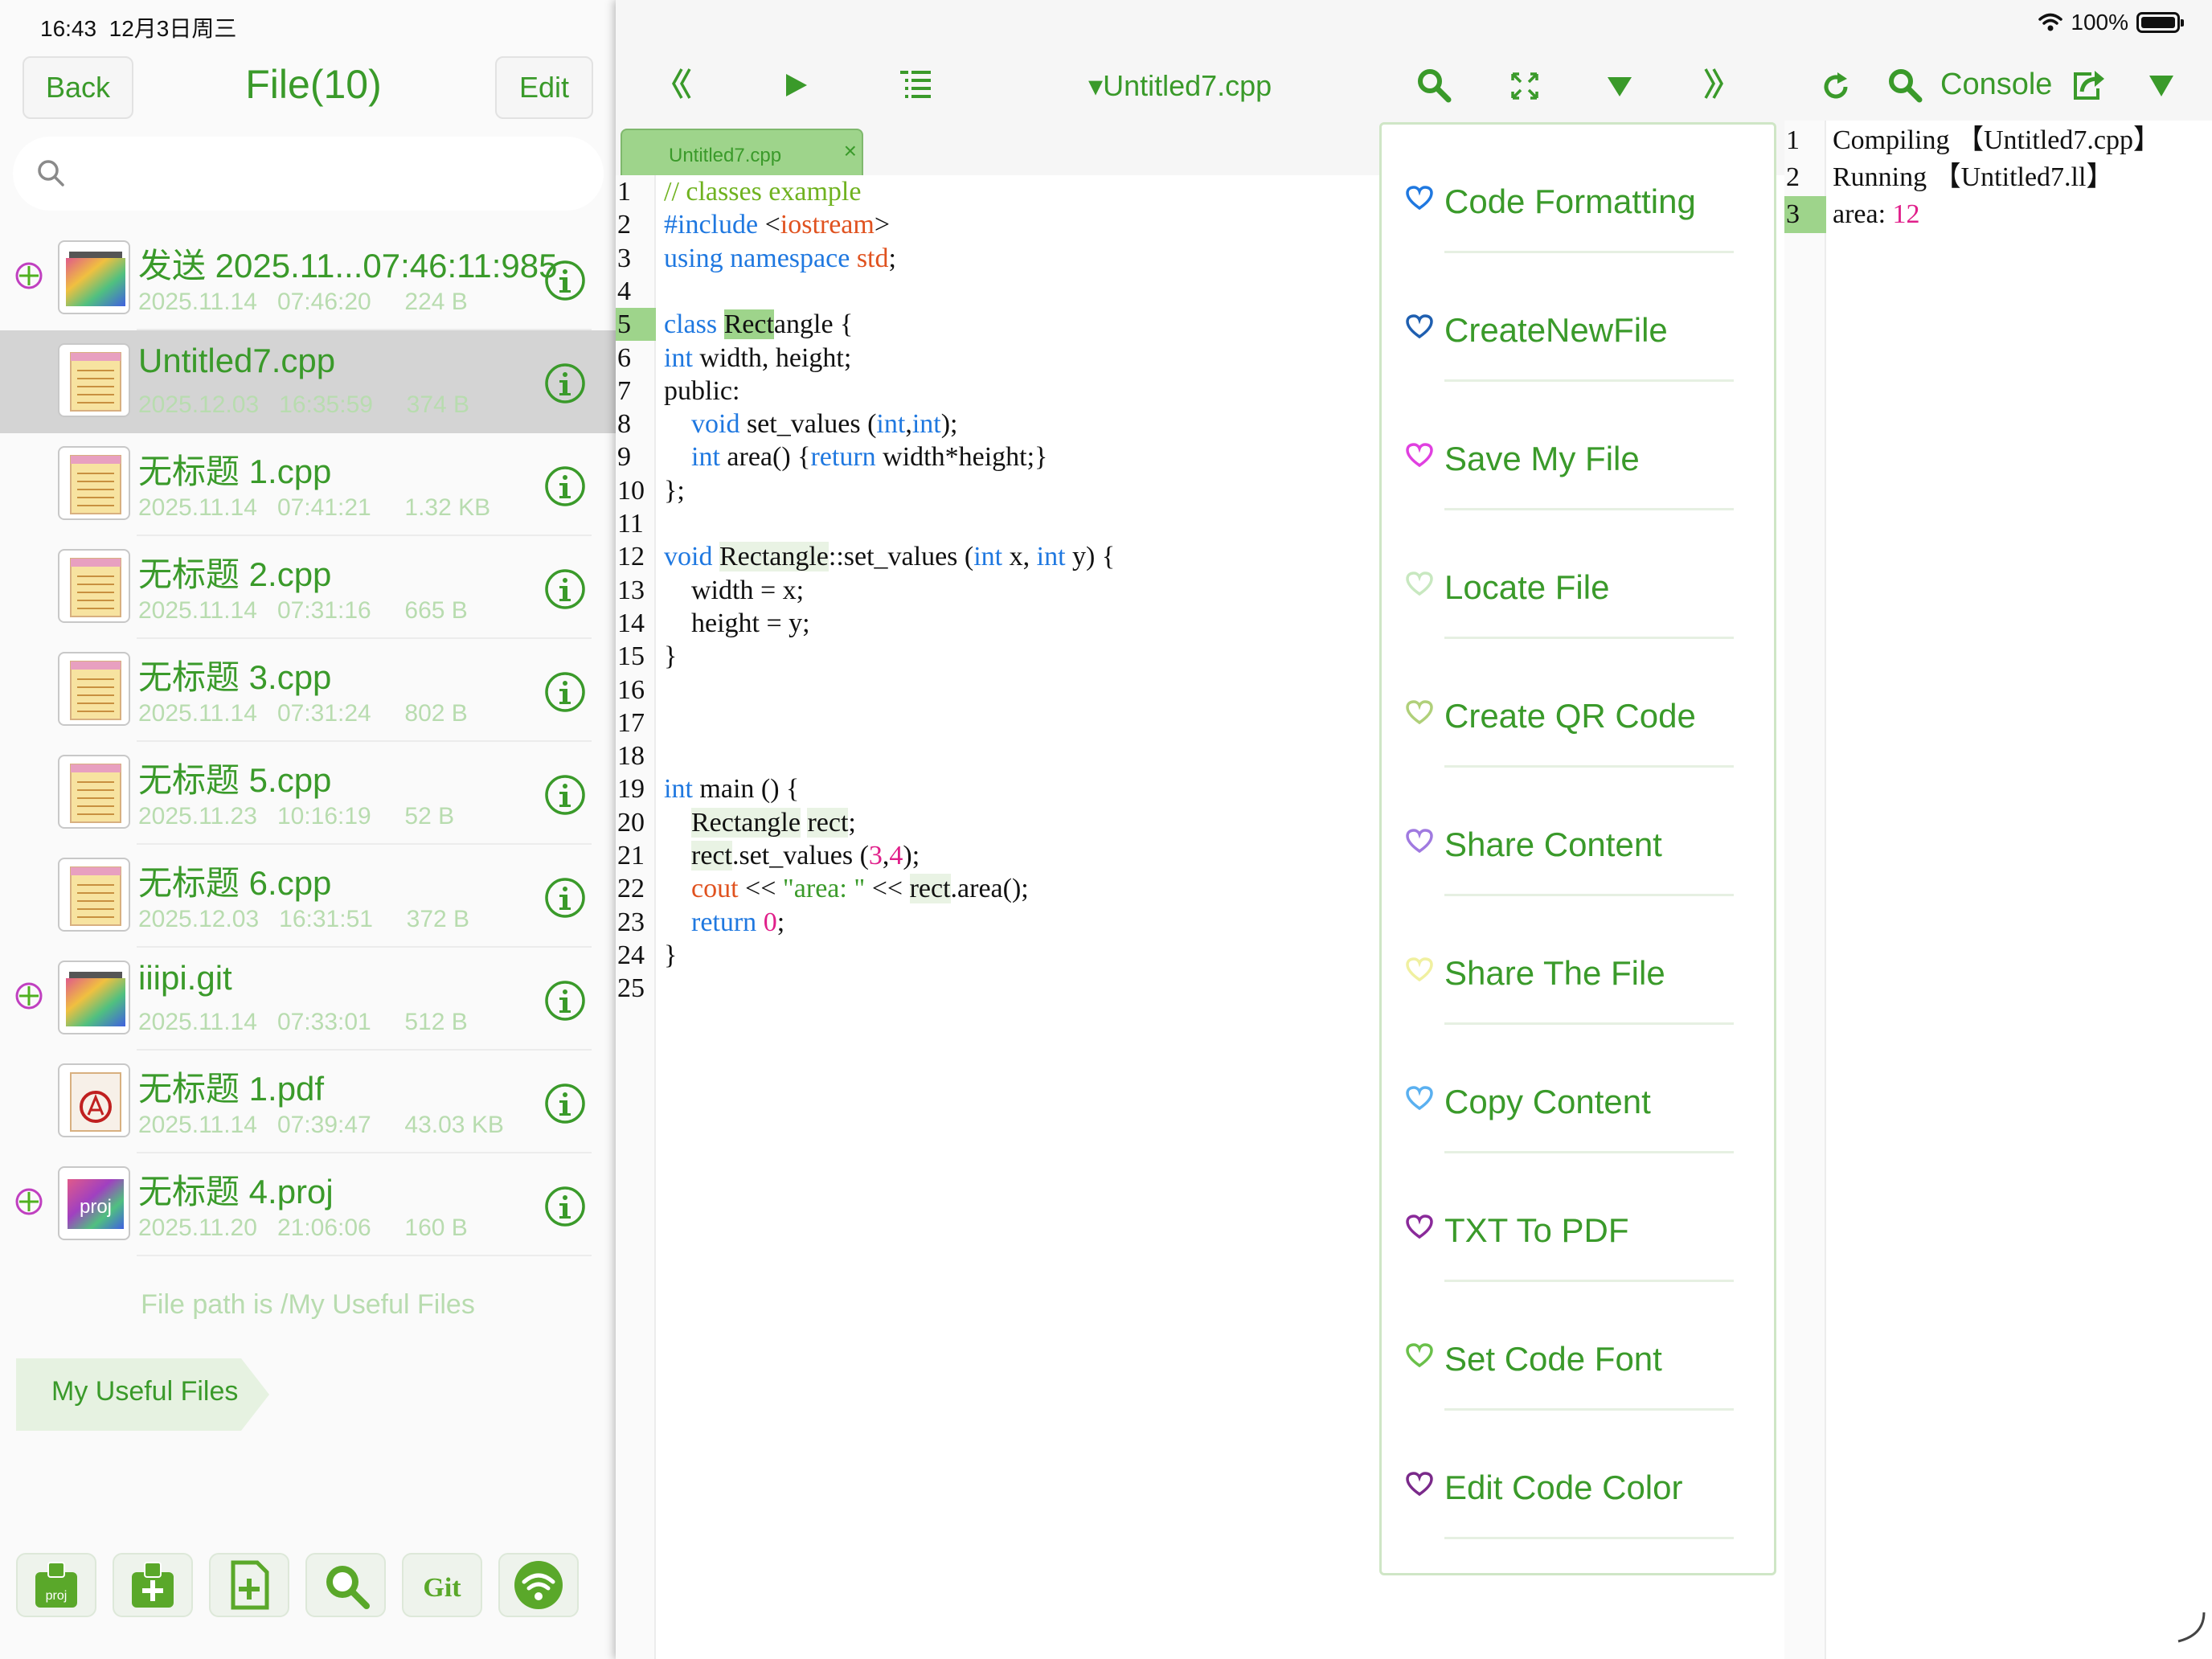 This screenshot has height=1659, width=2212. What do you see at coordinates (624, 390) in the screenshot?
I see `line-number: 7` at bounding box center [624, 390].